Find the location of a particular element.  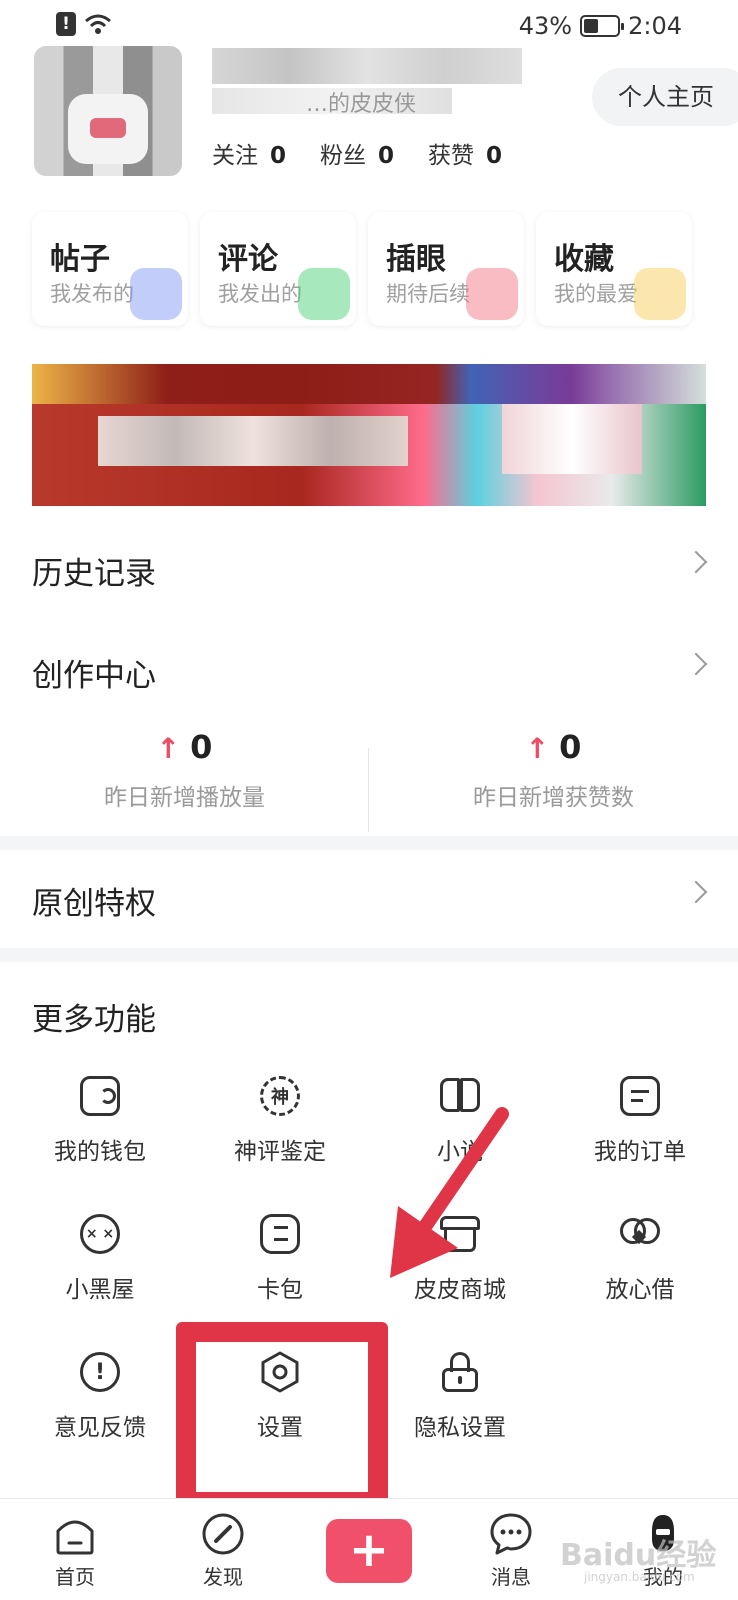

status-right: 43% 2:04 is located at coordinates (600, 26).